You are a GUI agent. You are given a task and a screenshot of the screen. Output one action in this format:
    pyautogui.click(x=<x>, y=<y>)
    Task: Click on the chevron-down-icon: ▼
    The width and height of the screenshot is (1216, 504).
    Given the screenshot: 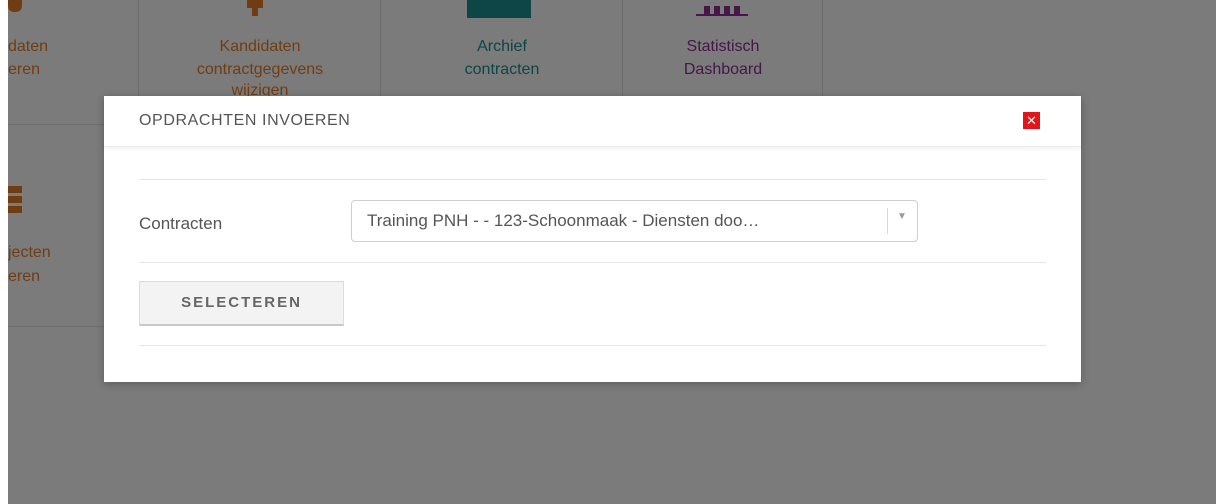 What is the action you would take?
    pyautogui.click(x=902, y=216)
    